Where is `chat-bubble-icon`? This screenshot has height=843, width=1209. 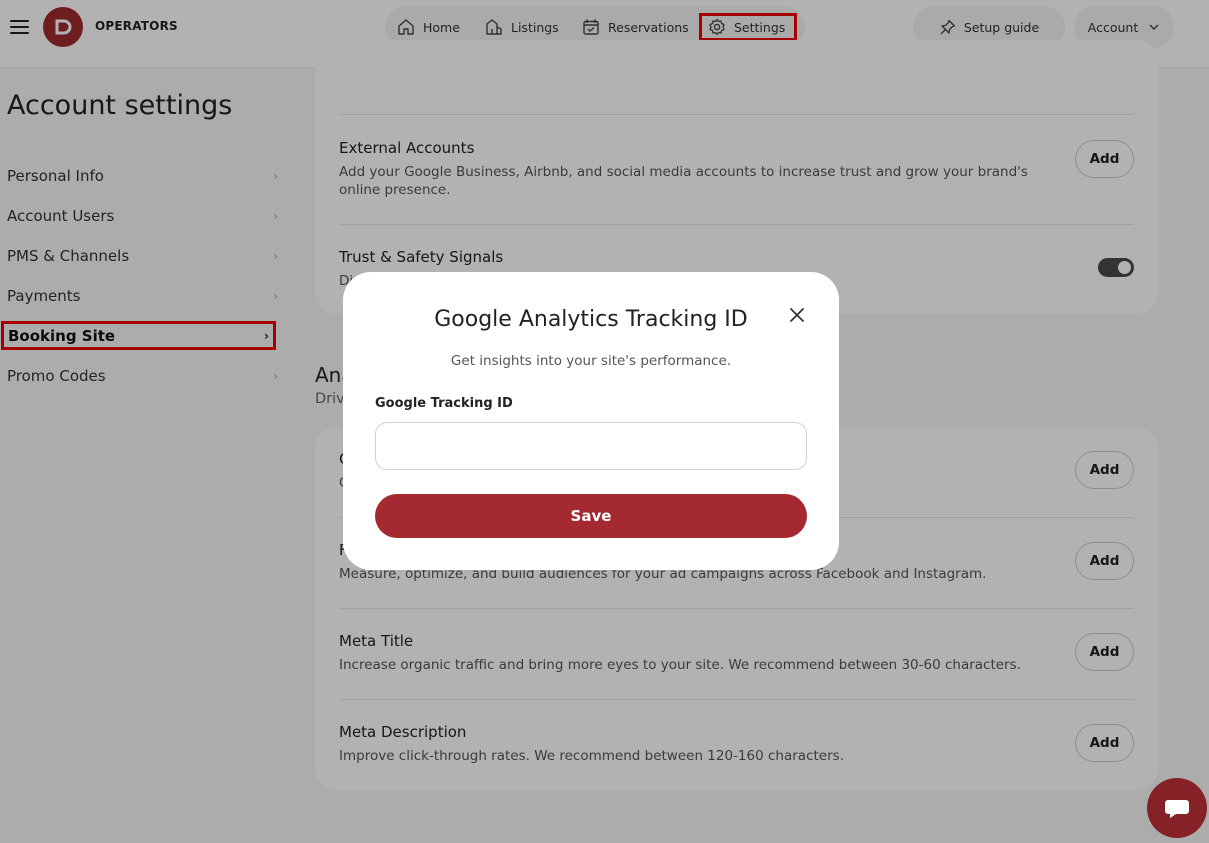
chat-bubble-icon is located at coordinates (1177, 809).